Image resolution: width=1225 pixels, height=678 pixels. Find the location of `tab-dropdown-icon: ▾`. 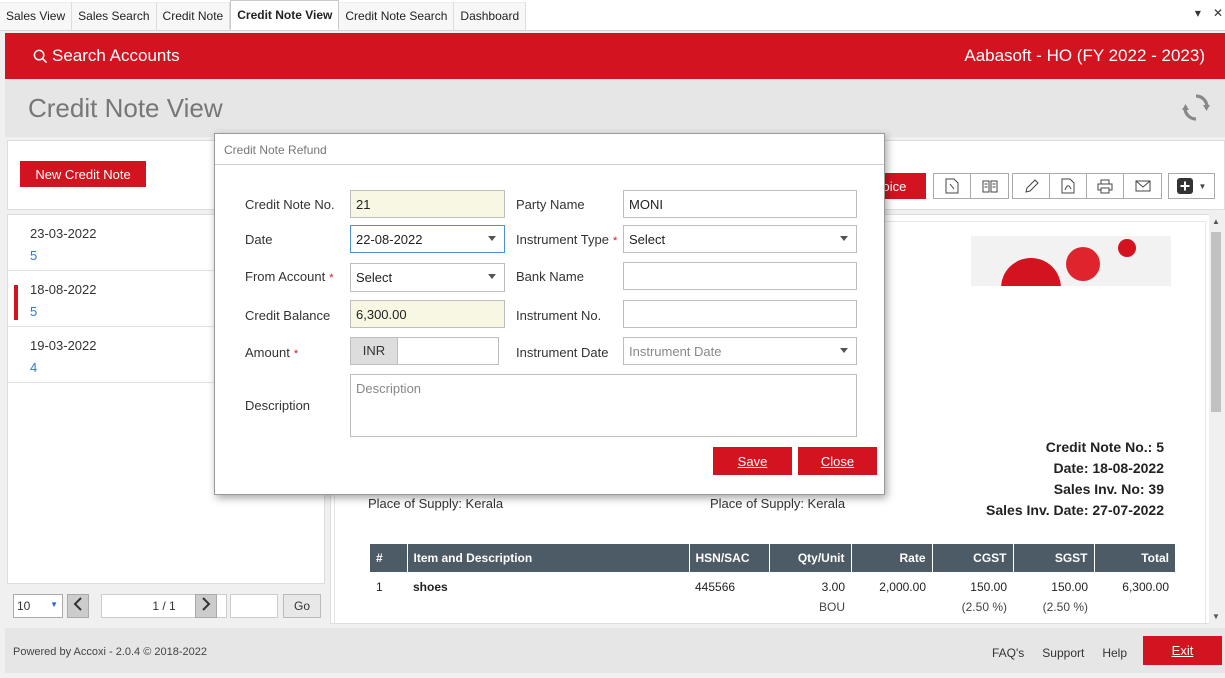

tab-dropdown-icon: ▾ is located at coordinates (1198, 13).